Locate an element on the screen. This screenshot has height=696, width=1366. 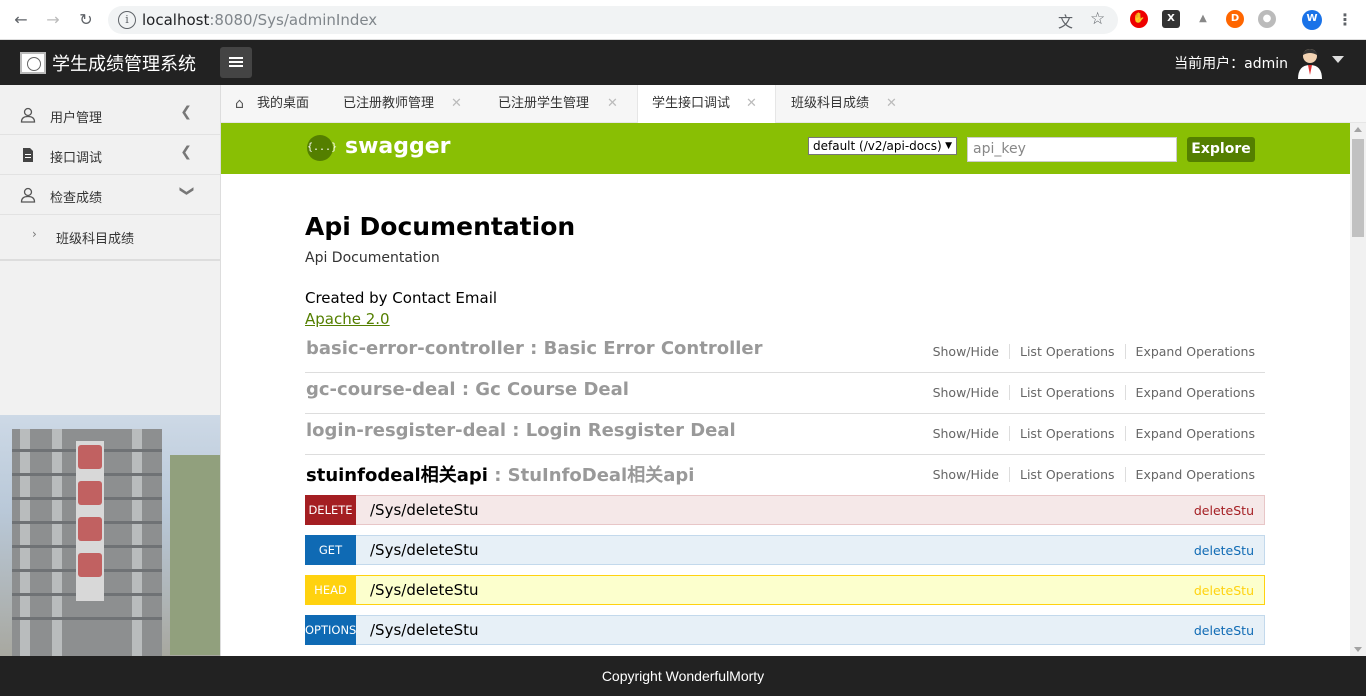
extension-adblock-icon: ✋ is located at coordinates (1139, 19).